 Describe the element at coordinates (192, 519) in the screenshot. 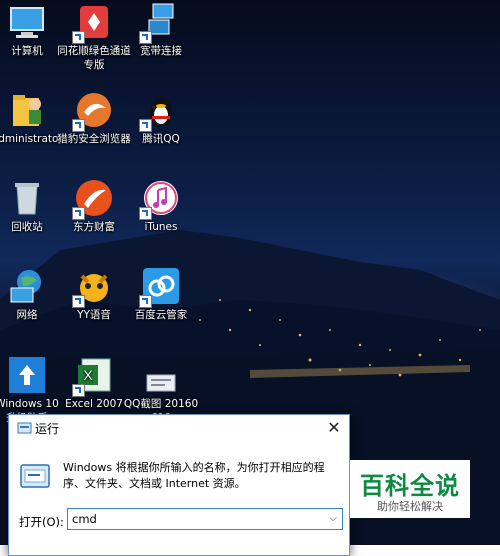

I see `open-command-input` at that location.